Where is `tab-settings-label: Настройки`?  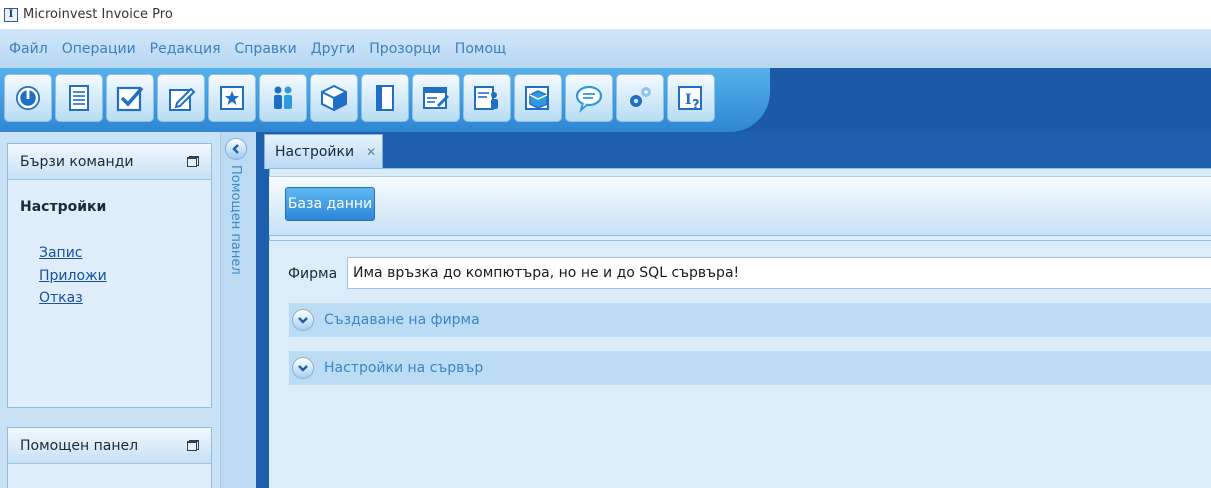
tab-settings-label: Настройки is located at coordinates (315, 152).